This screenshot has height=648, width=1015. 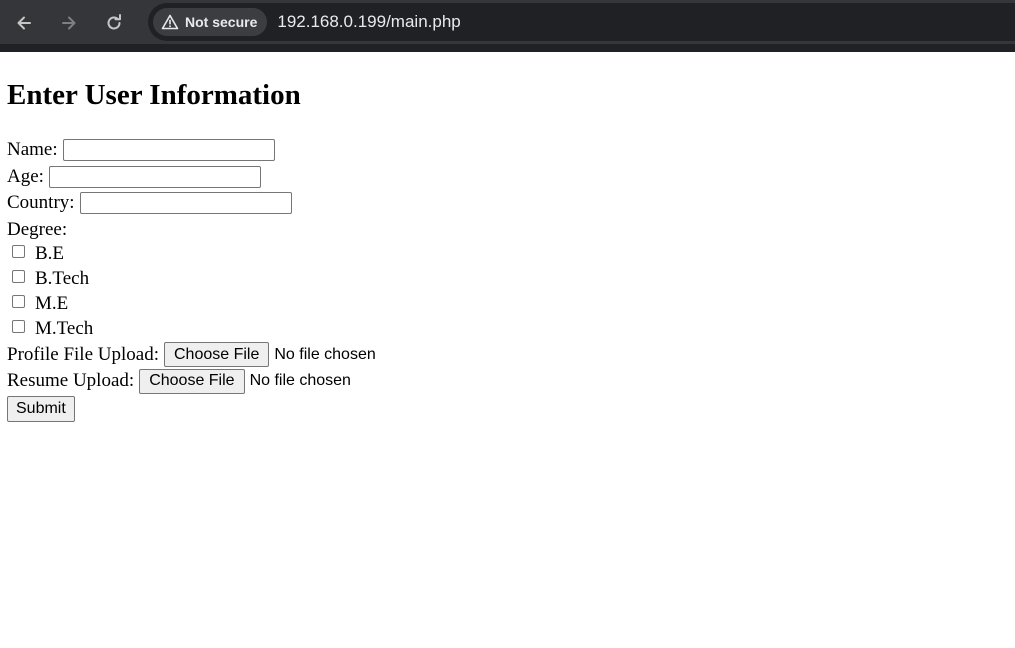 I want to click on degree-option-label: M.E, so click(x=52, y=303).